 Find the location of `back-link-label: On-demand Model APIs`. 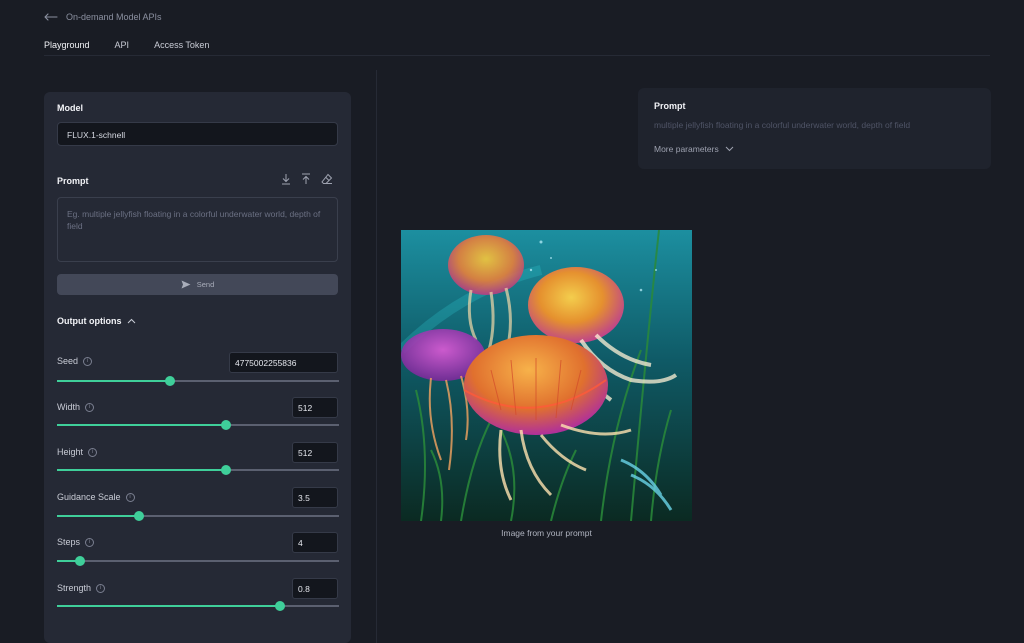

back-link-label: On-demand Model APIs is located at coordinates (114, 17).